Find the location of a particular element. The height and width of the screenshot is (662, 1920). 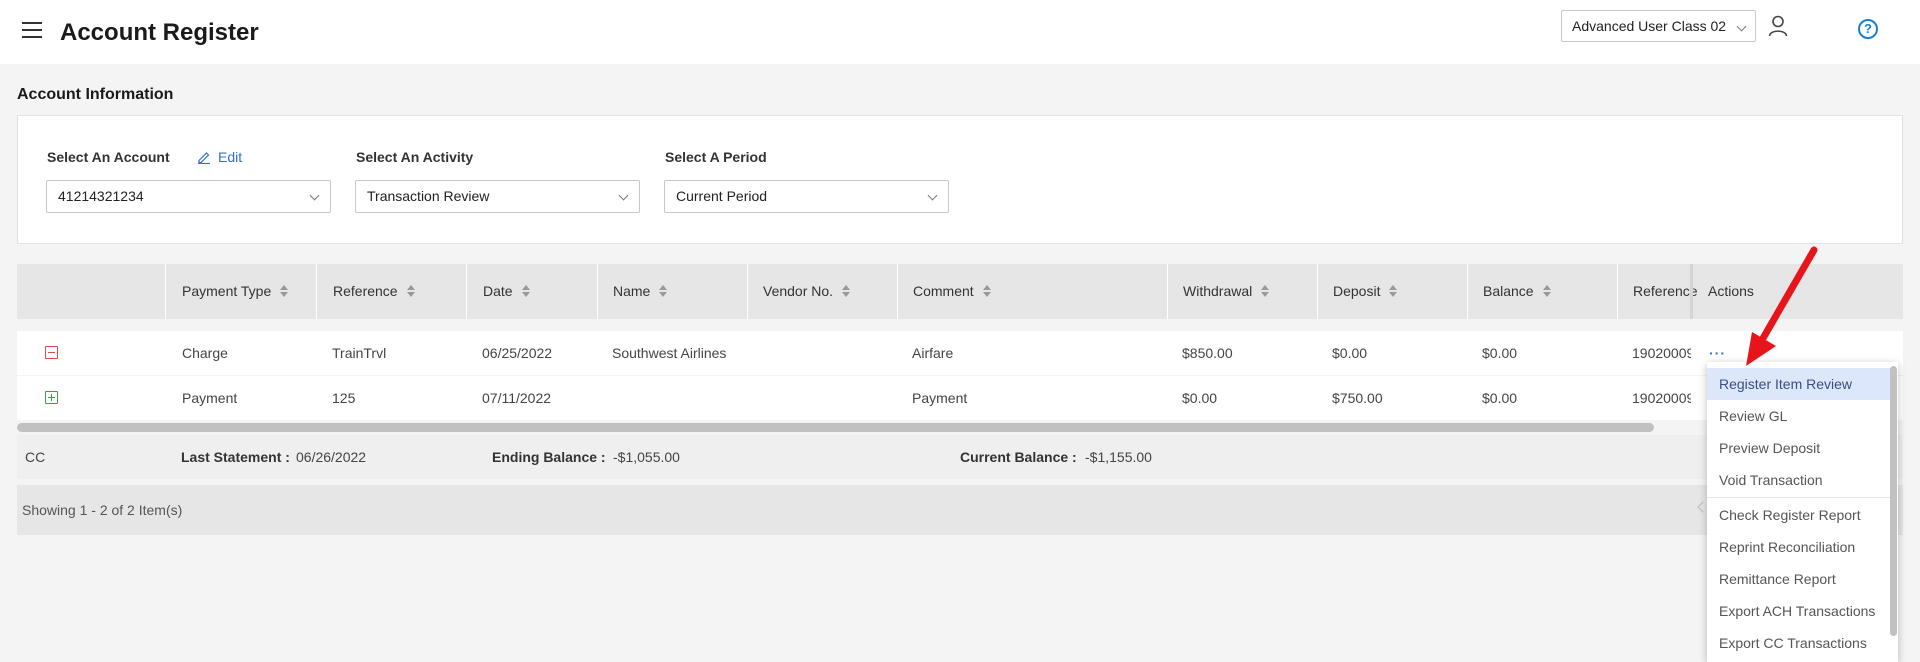

cell-comment: Airfare is located at coordinates (933, 353).